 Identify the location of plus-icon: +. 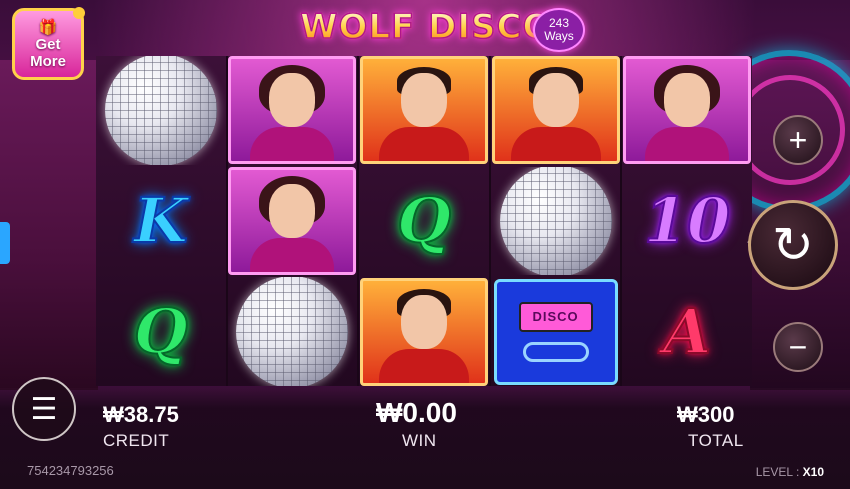
(798, 139).